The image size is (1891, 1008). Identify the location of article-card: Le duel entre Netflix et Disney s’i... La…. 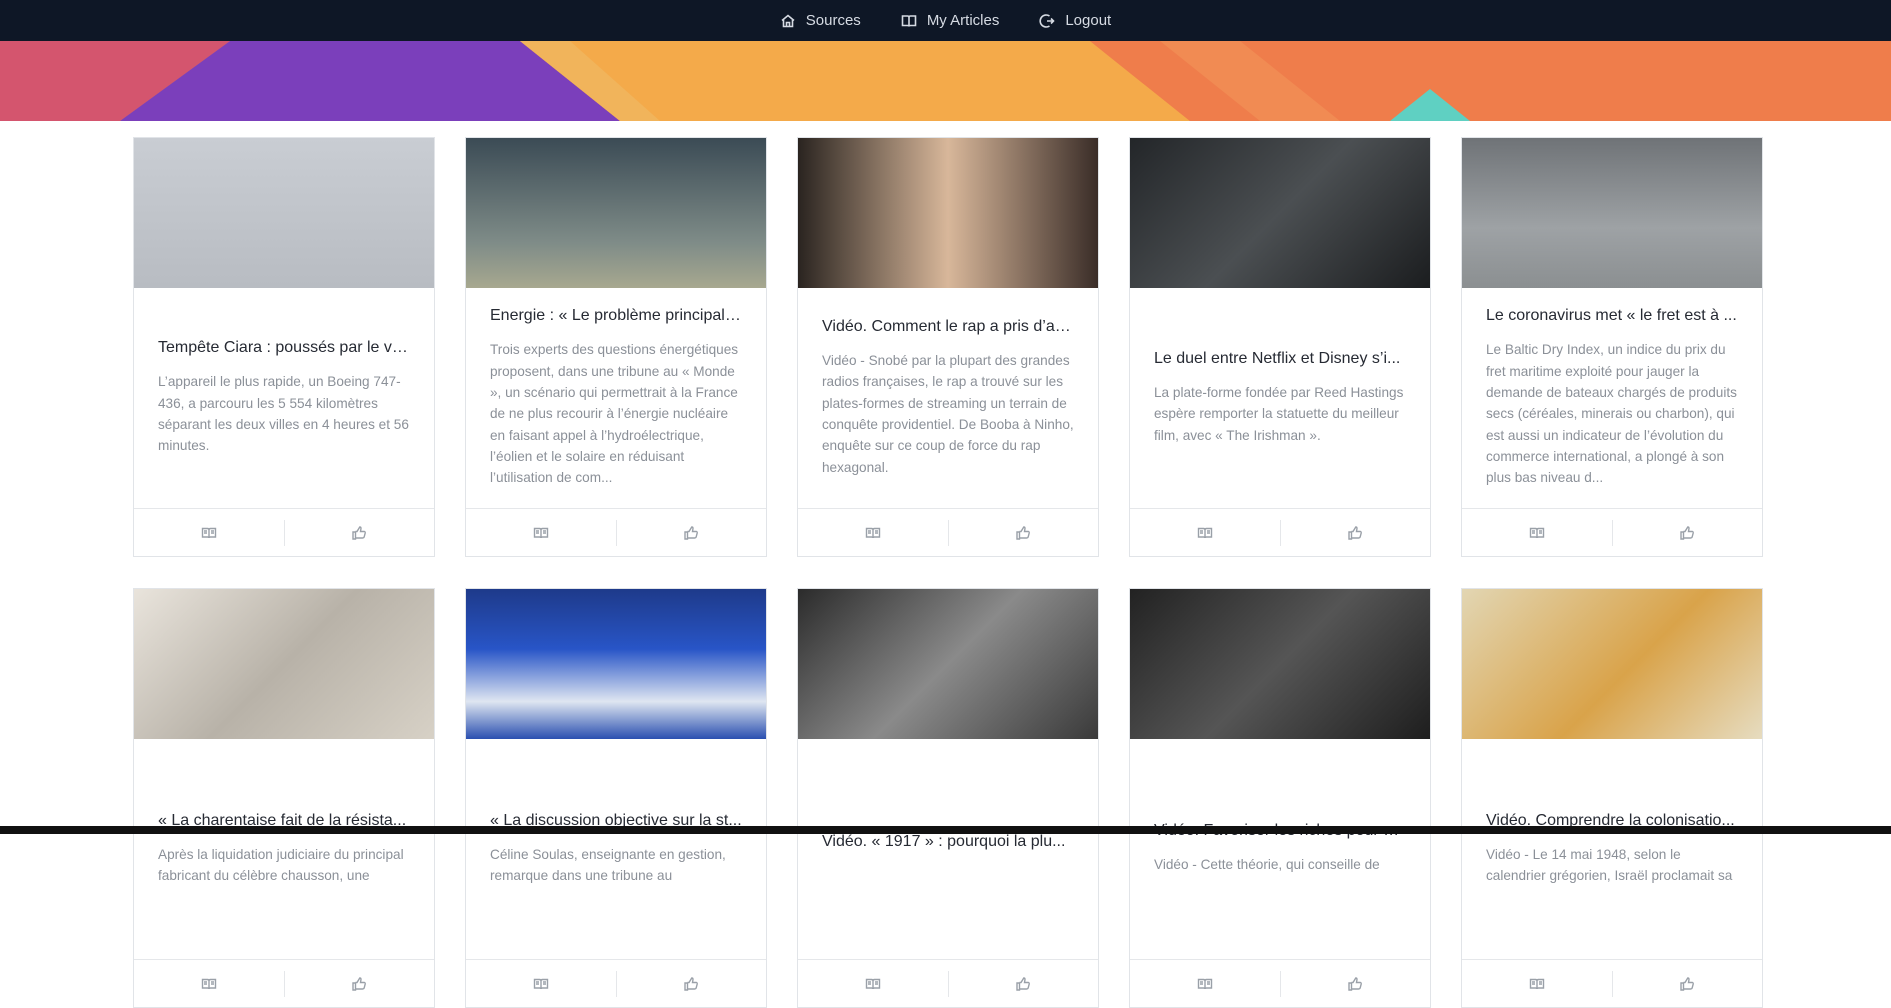
(1280, 347).